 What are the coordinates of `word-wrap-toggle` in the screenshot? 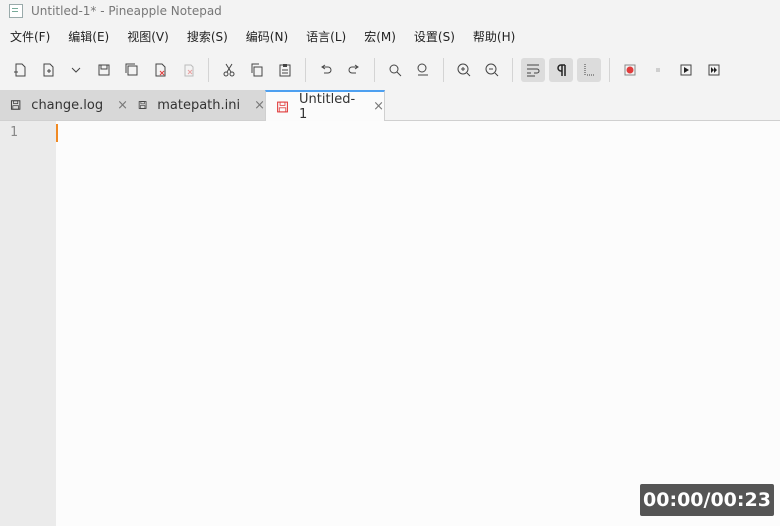 It's located at (533, 70).